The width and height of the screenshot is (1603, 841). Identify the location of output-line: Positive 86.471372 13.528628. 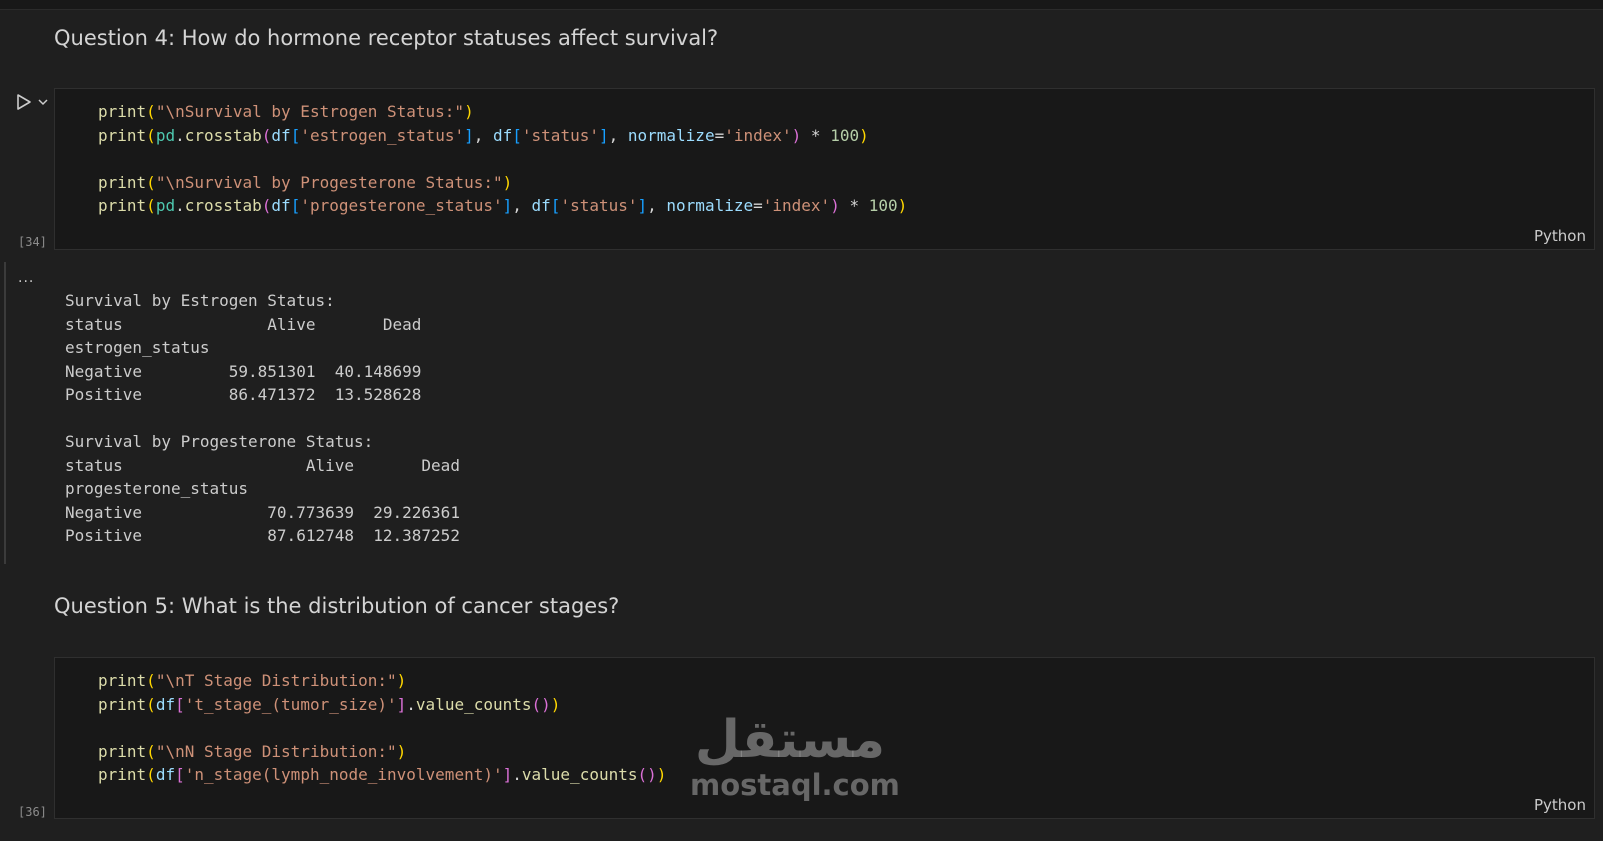
(243, 394).